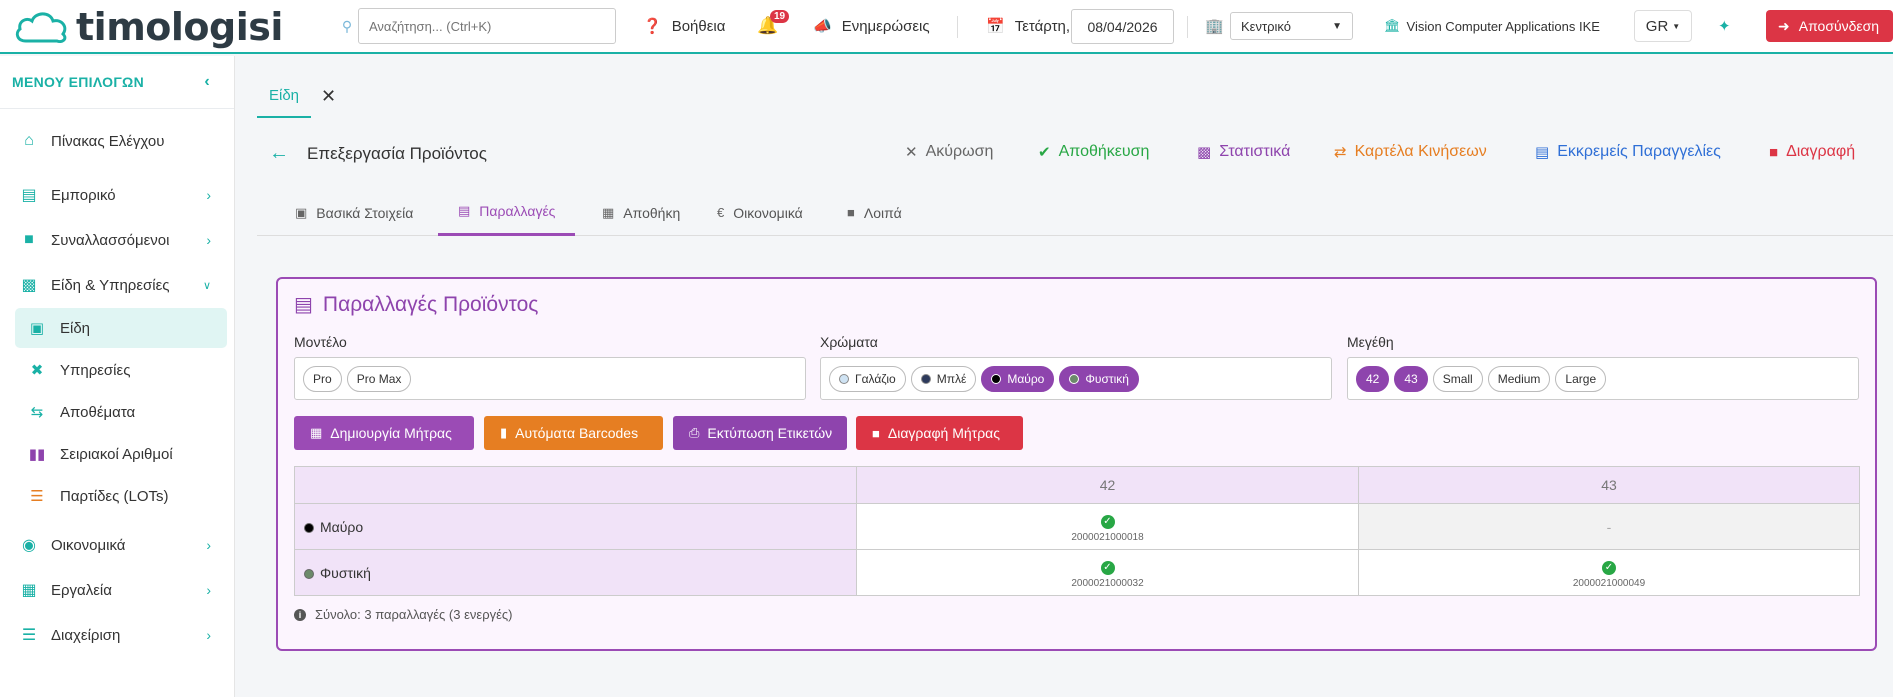  What do you see at coordinates (1839, 26) in the screenshot?
I see `logout-label: Αποσύνδεση` at bounding box center [1839, 26].